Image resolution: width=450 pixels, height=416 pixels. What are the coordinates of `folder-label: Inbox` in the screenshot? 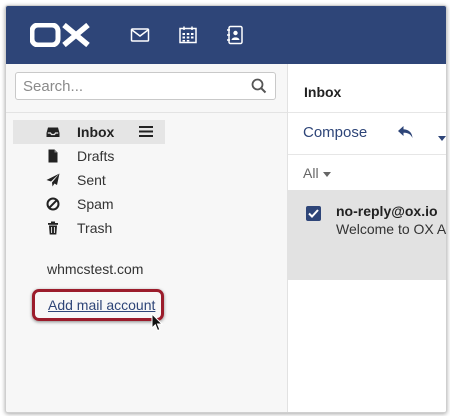 It's located at (96, 132).